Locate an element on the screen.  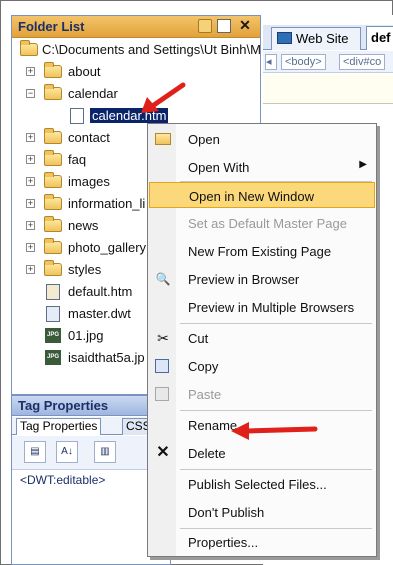
open-folder-icon is located at coordinates (163, 139).